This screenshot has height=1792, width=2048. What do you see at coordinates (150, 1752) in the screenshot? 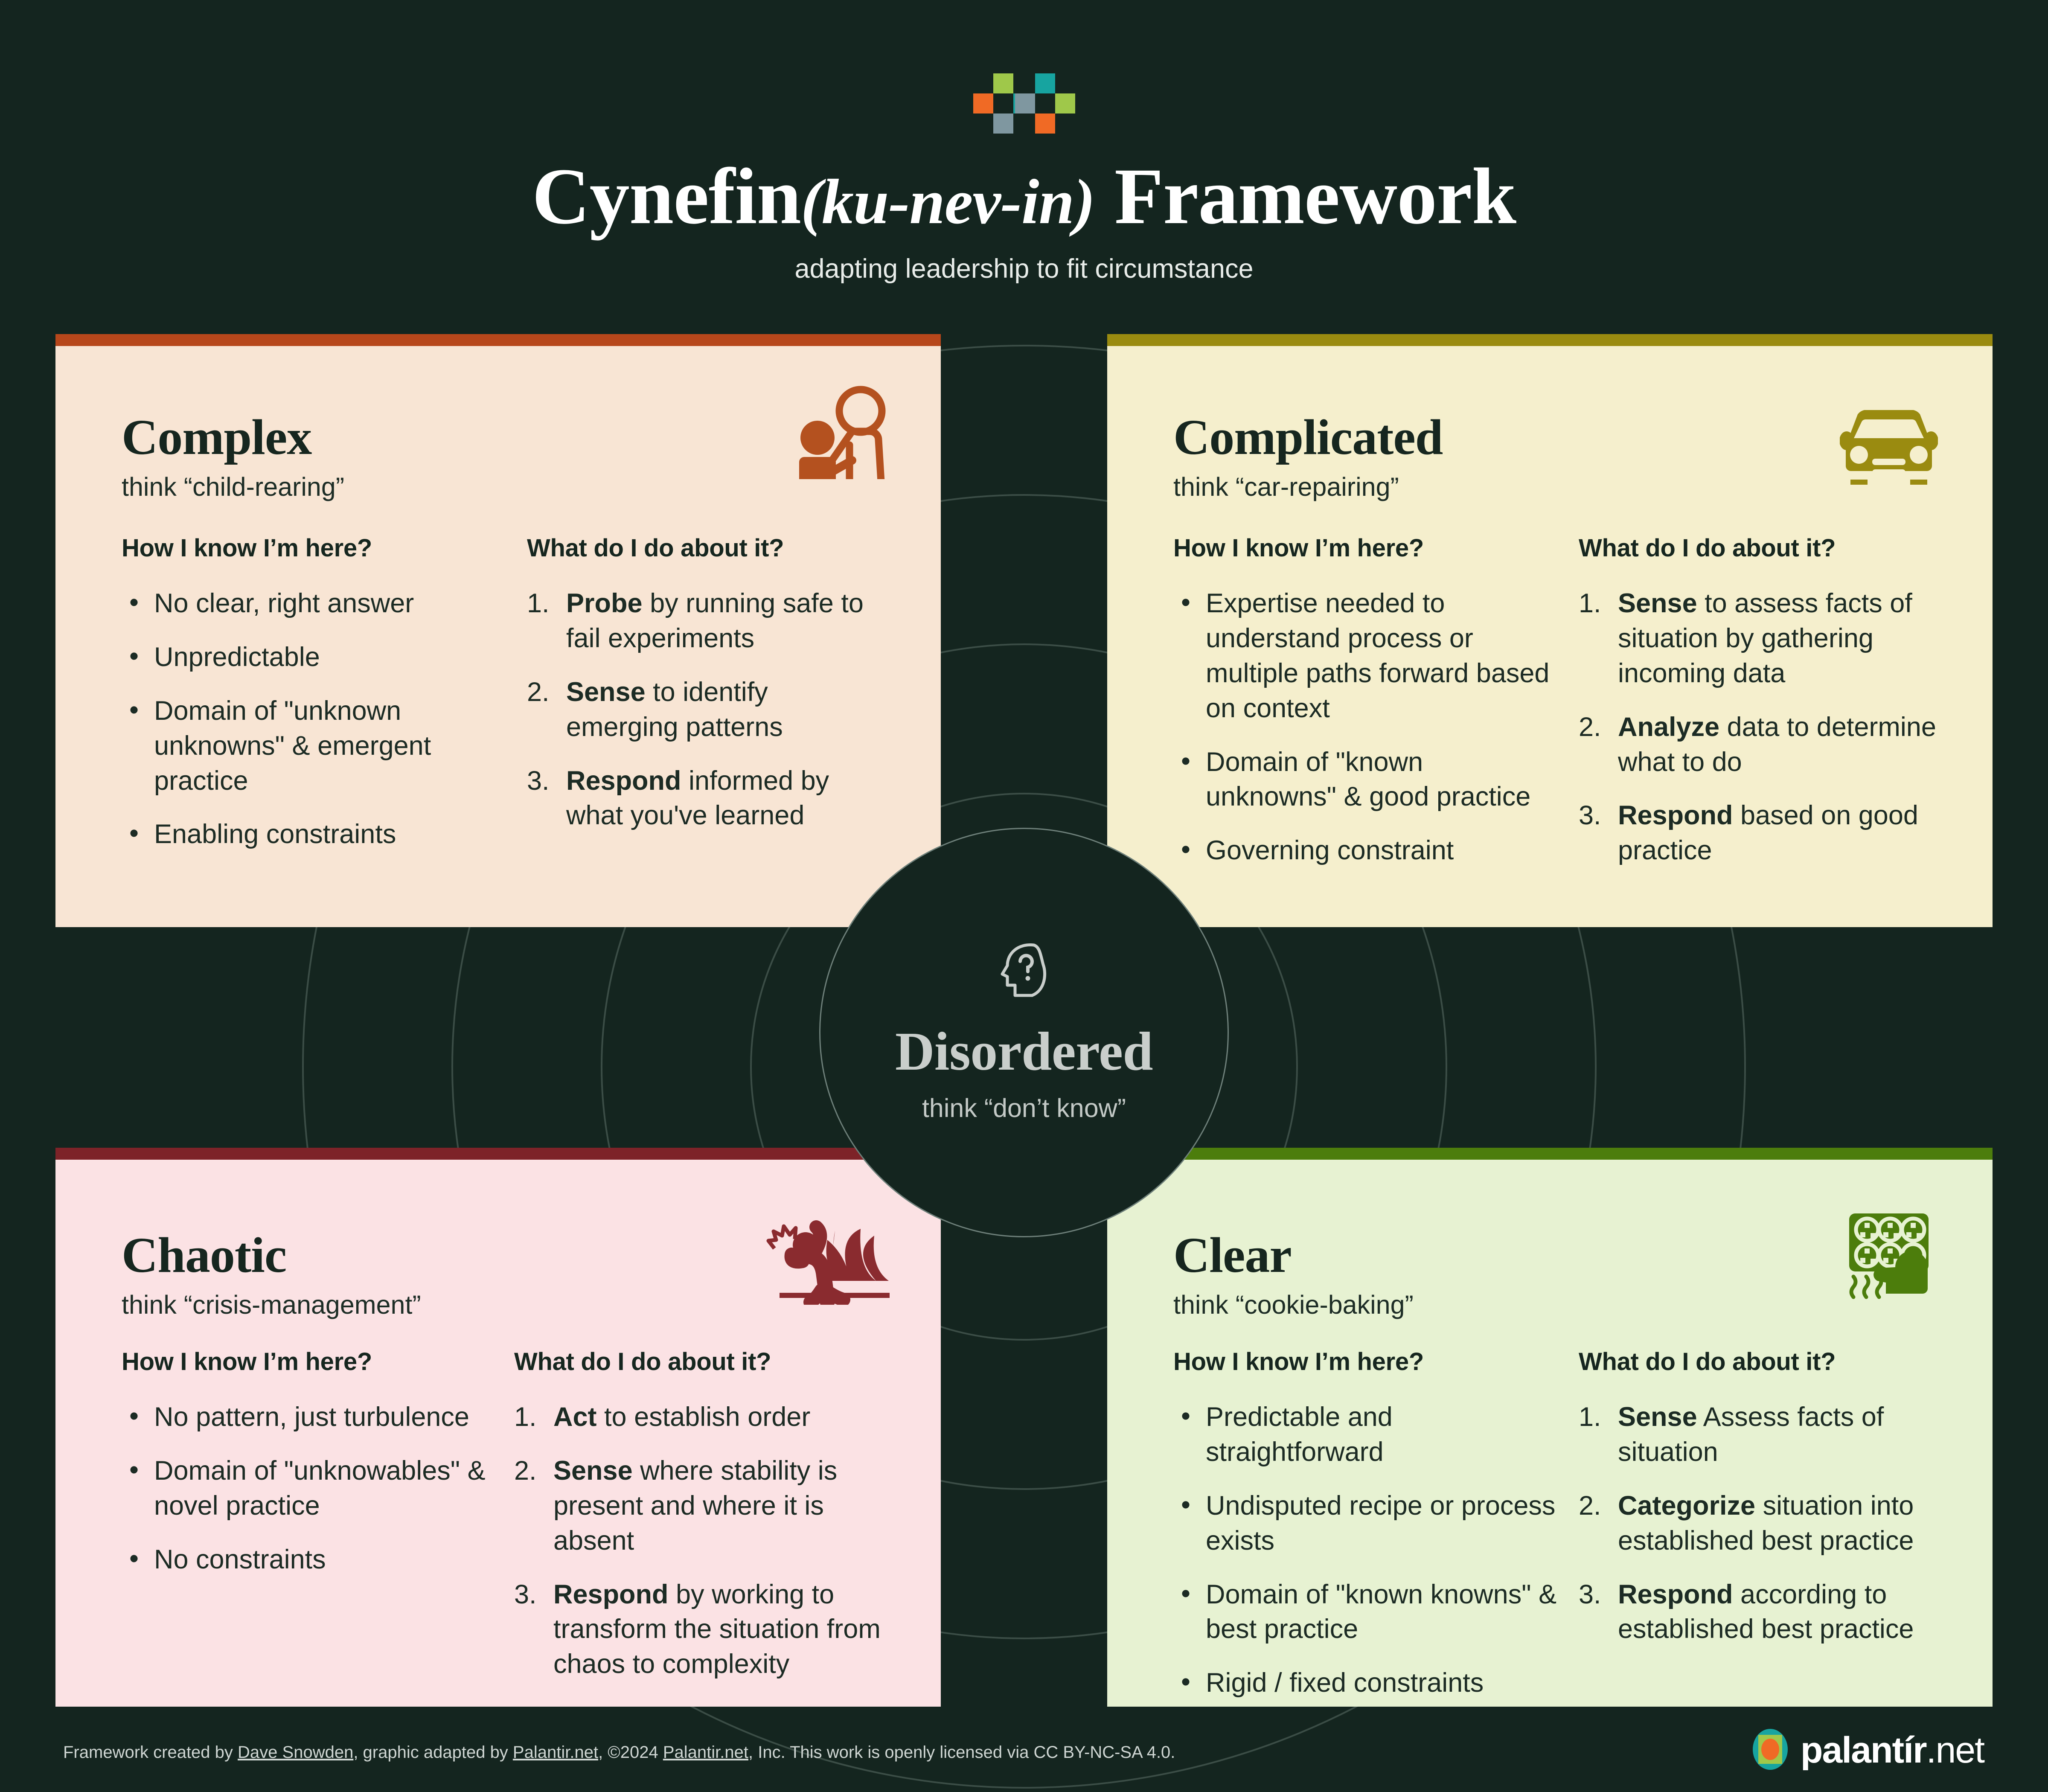
I see `footer-part-1: Framework created by` at bounding box center [150, 1752].